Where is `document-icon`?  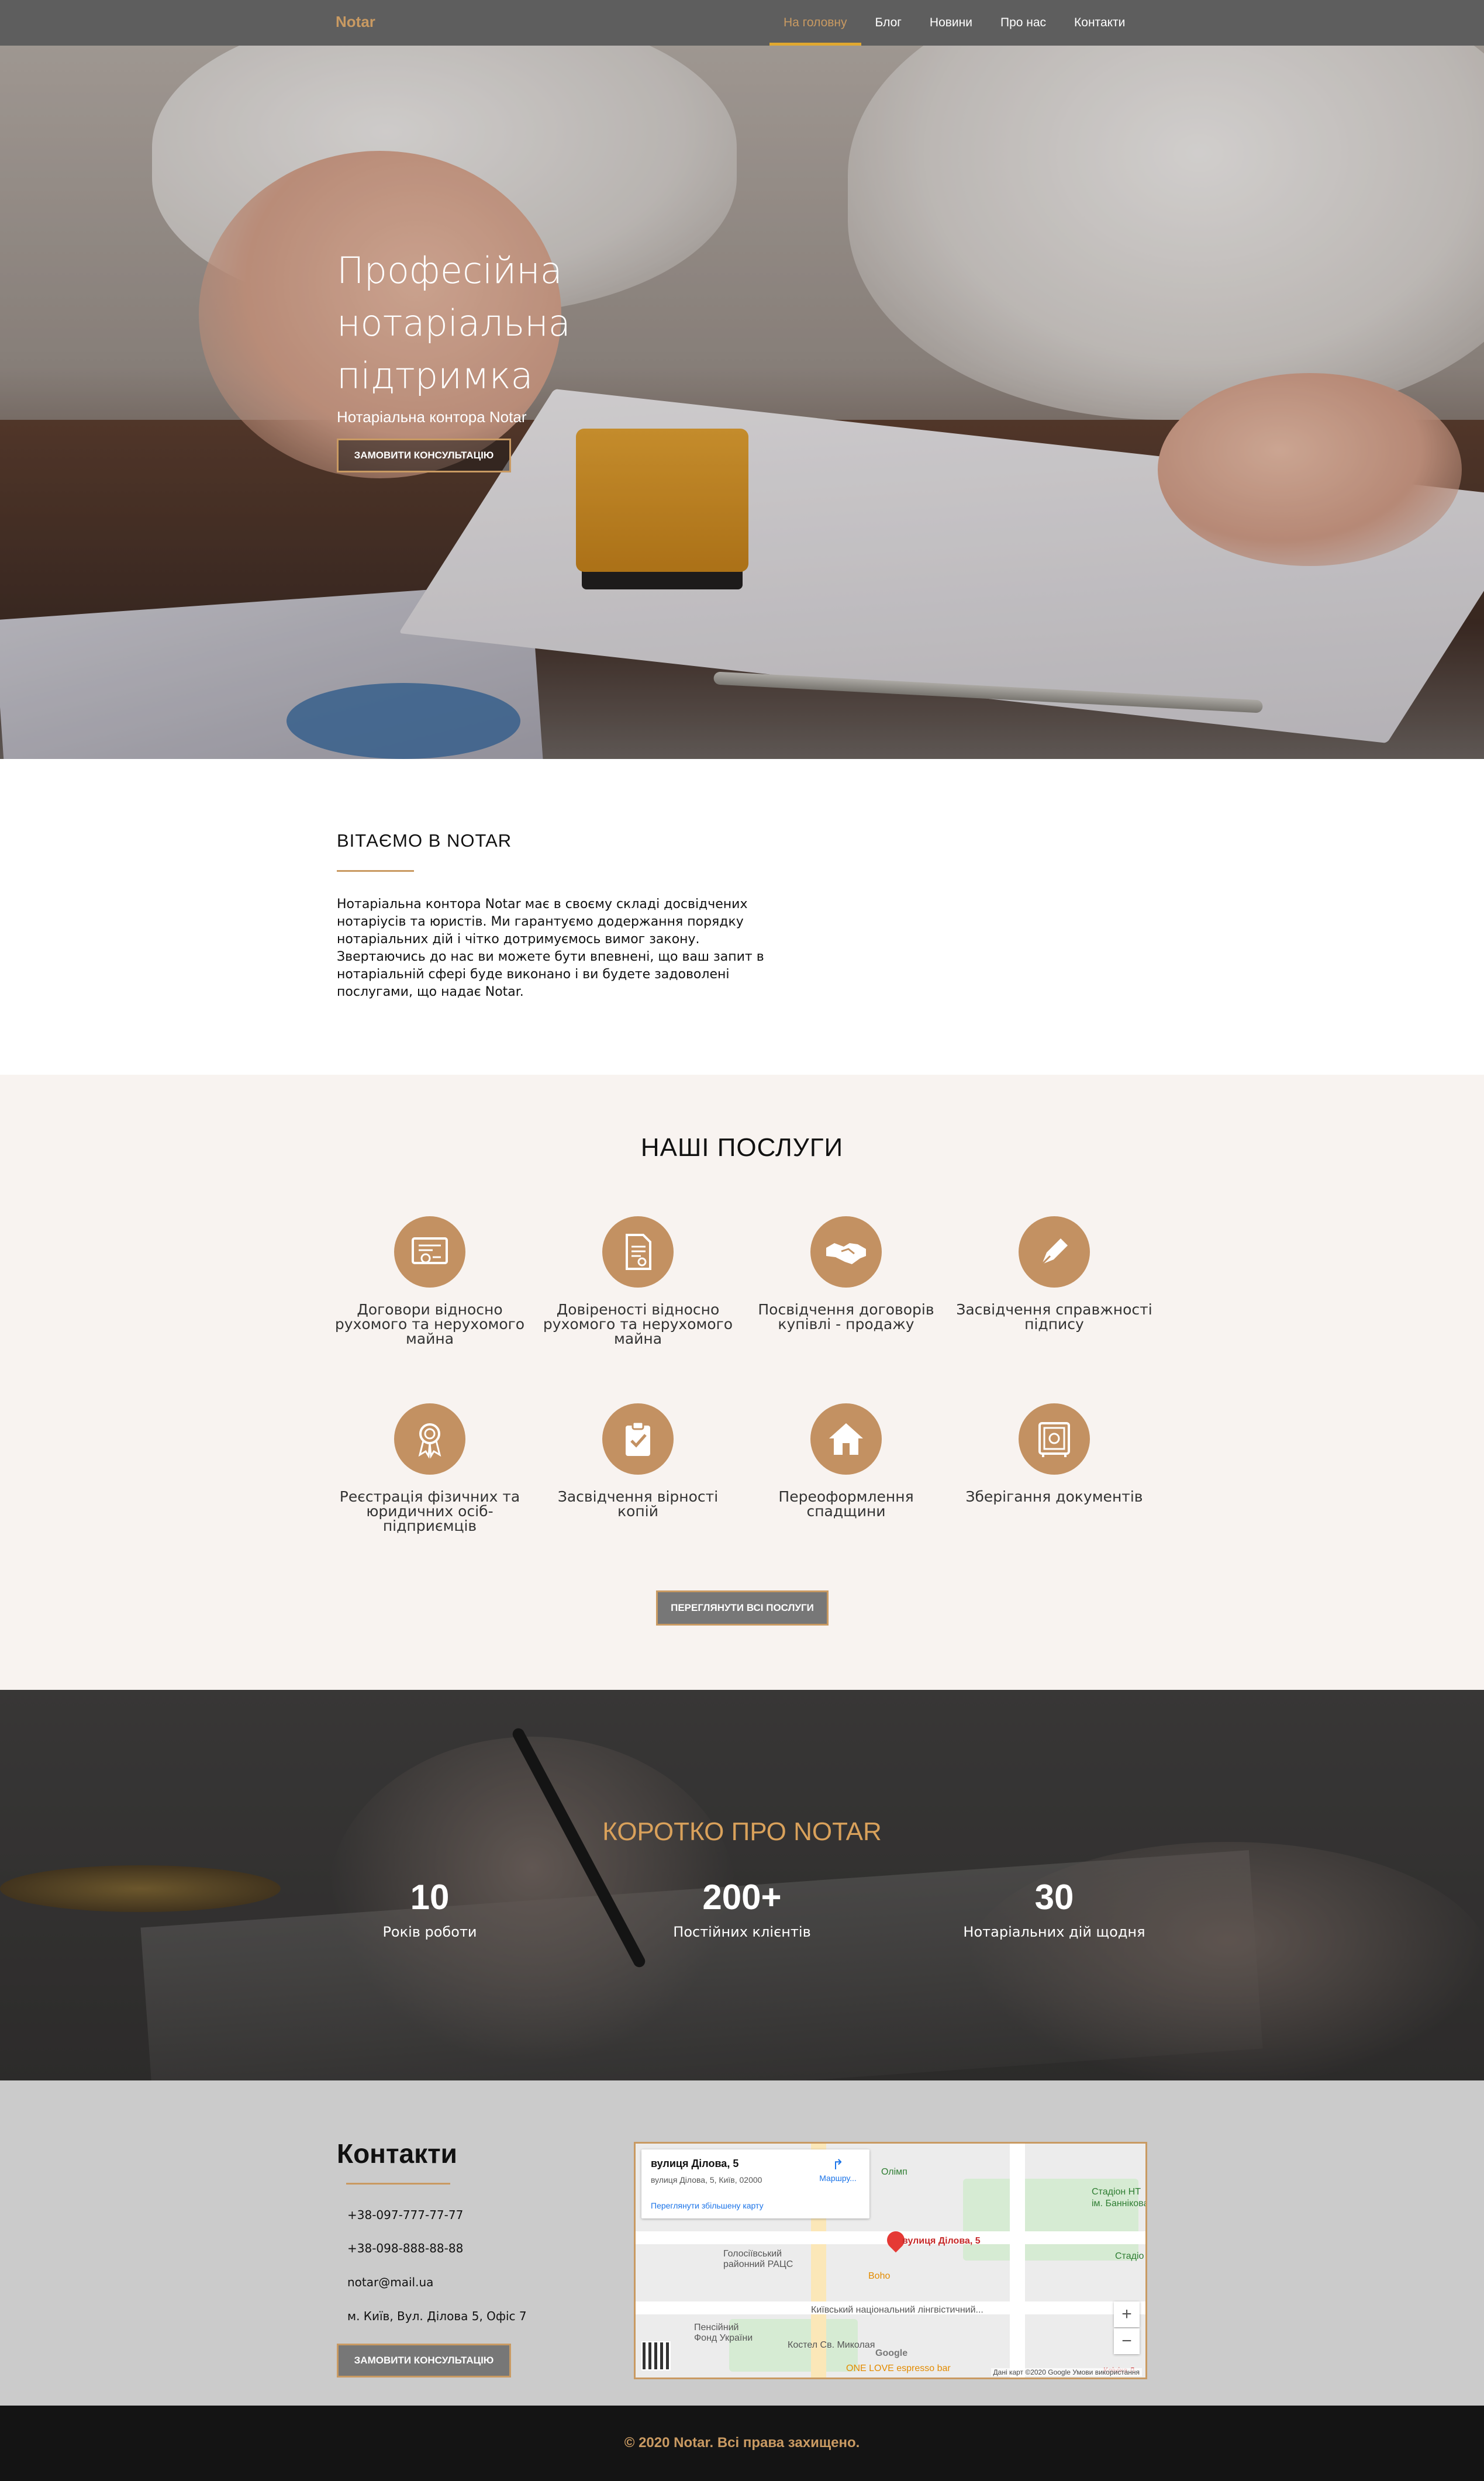 document-icon is located at coordinates (638, 1252).